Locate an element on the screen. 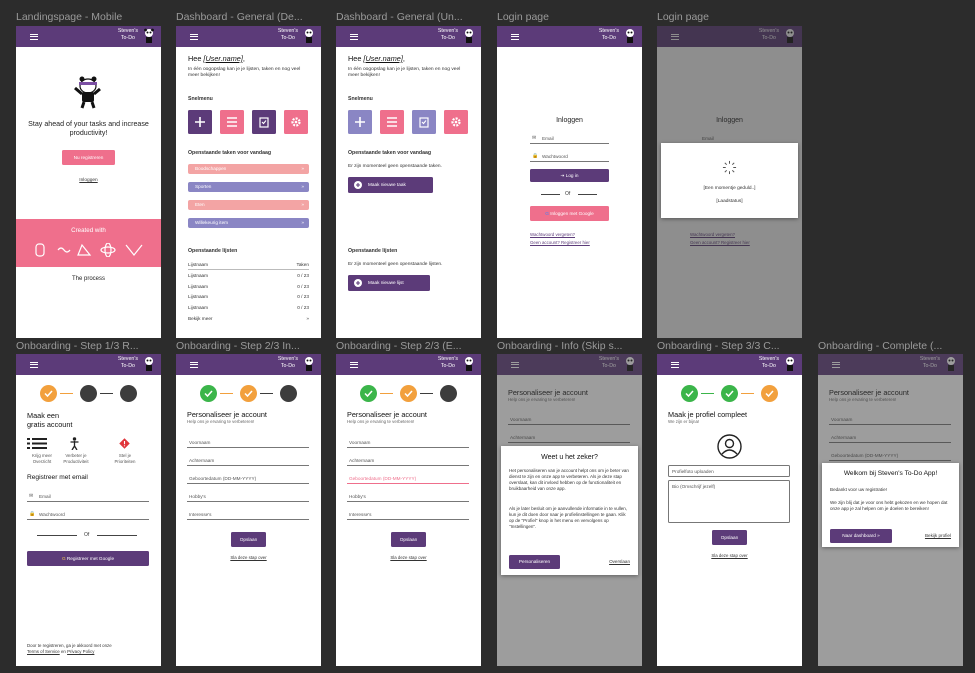 The width and height of the screenshot is (975, 673). or-label: Of is located at coordinates (568, 194).